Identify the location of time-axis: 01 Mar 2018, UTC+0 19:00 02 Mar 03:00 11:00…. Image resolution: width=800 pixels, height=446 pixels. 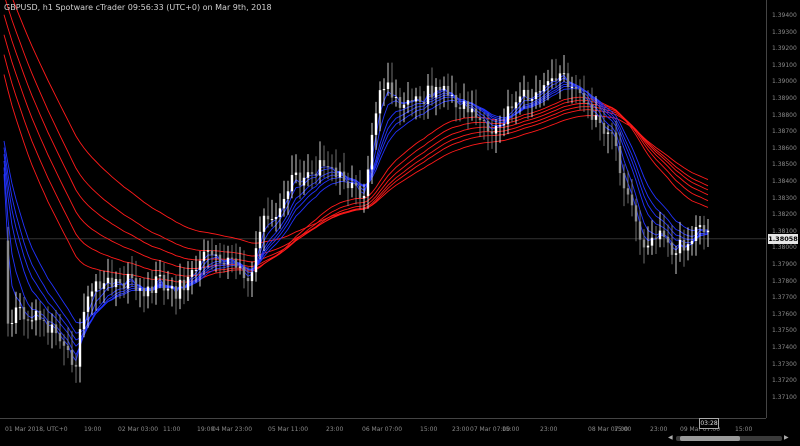
(383, 432).